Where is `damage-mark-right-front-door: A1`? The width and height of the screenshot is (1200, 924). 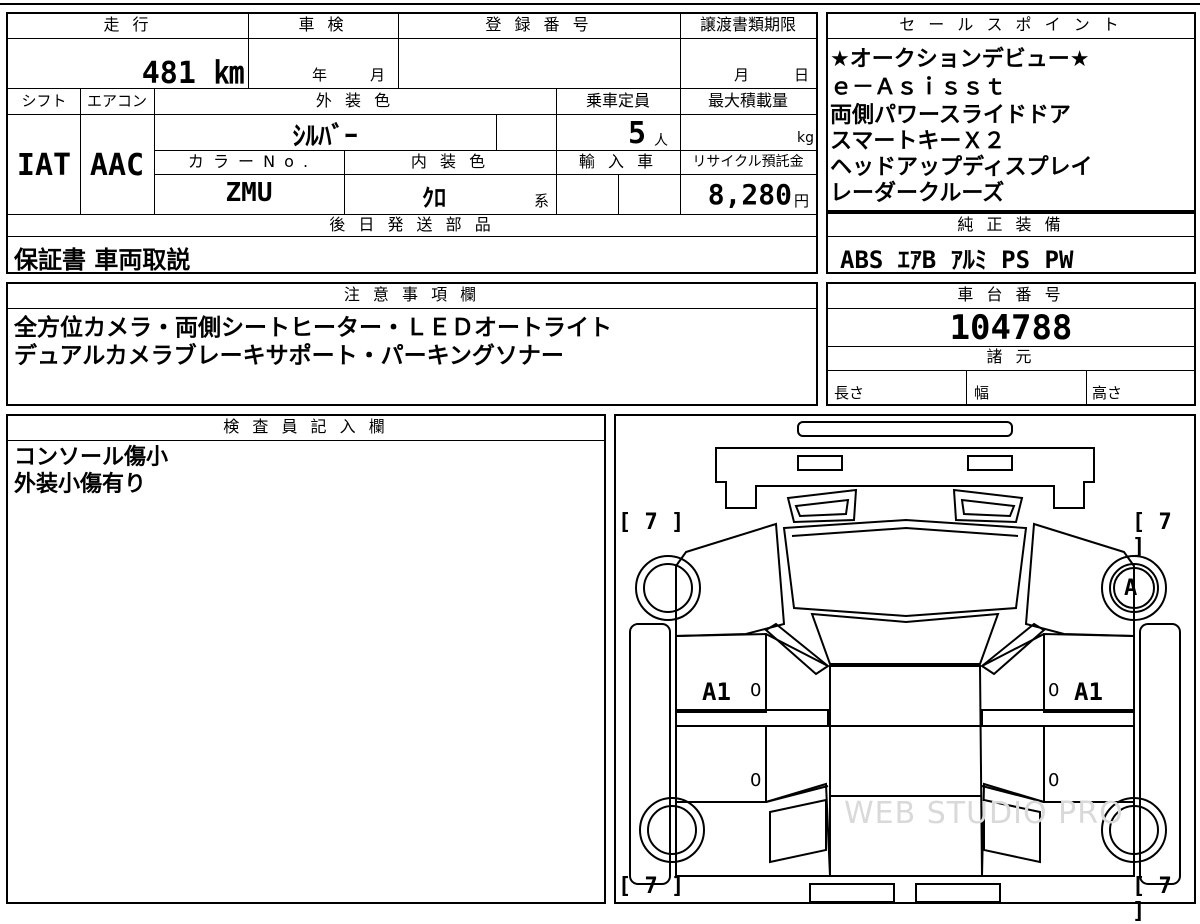 damage-mark-right-front-door: A1 is located at coordinates (1088, 692).